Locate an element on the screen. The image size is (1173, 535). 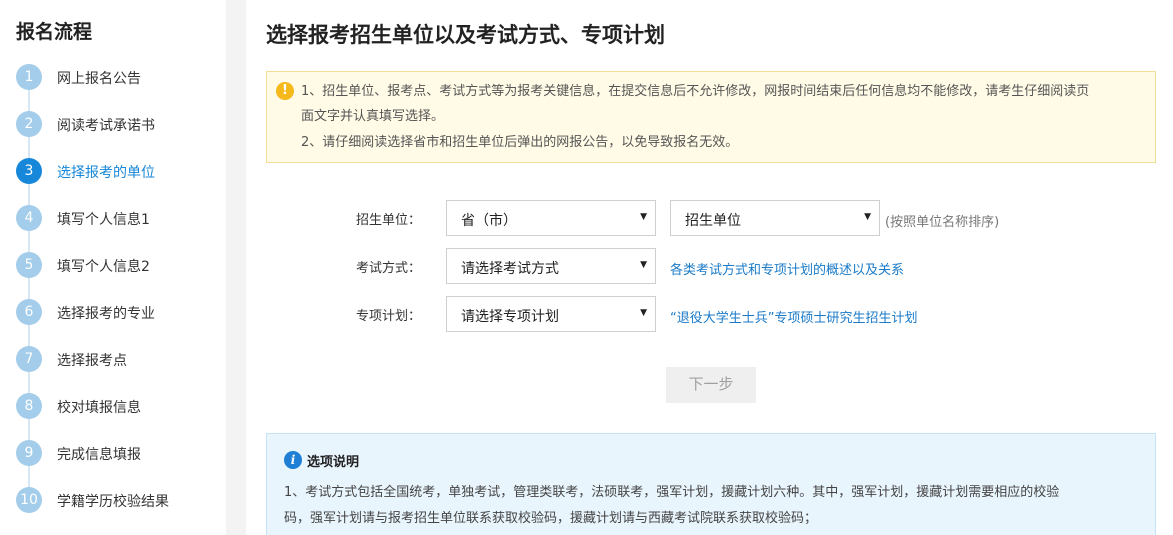
step-label: 网上报名公告 is located at coordinates (99, 79).